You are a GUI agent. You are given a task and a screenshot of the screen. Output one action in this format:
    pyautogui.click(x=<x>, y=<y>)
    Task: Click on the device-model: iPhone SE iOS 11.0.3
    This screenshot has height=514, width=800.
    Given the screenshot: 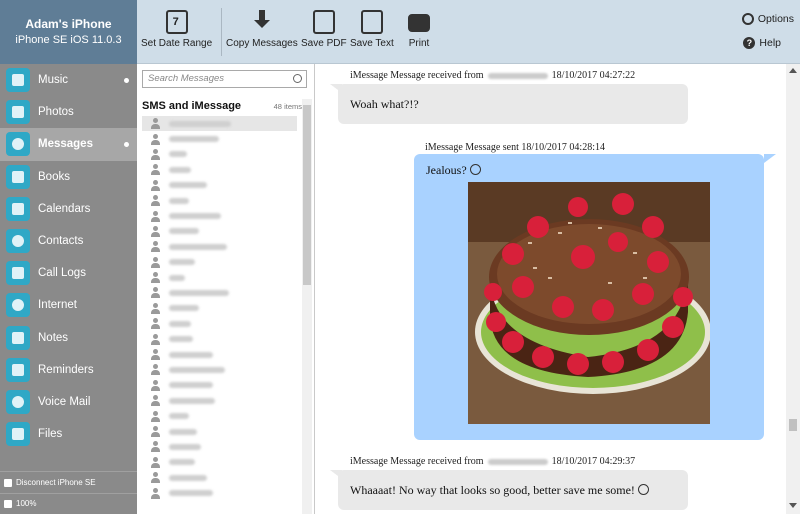 What is the action you would take?
    pyautogui.click(x=68, y=40)
    